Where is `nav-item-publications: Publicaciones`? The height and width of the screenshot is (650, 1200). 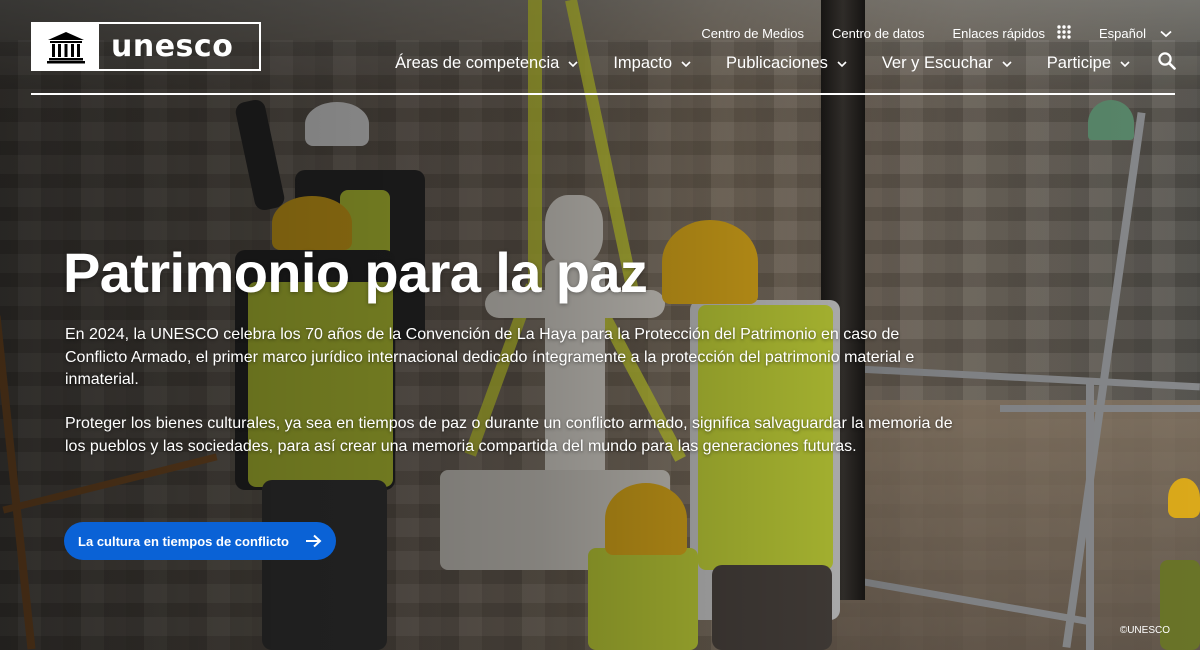 nav-item-publications: Publicaciones is located at coordinates (786, 63).